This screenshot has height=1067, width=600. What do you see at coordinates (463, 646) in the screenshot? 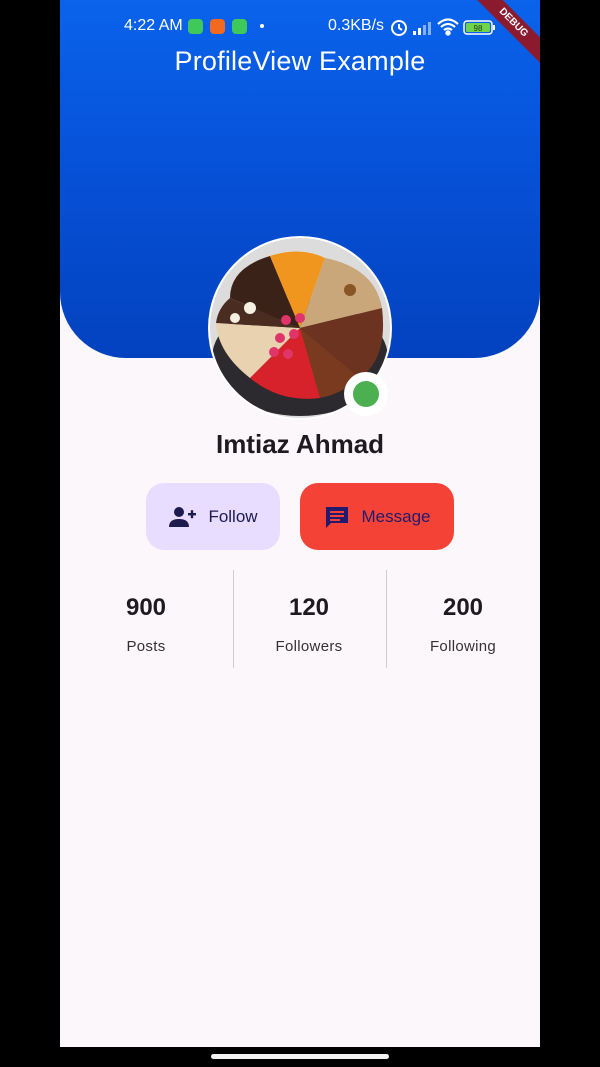
I see `stat-label: Following` at bounding box center [463, 646].